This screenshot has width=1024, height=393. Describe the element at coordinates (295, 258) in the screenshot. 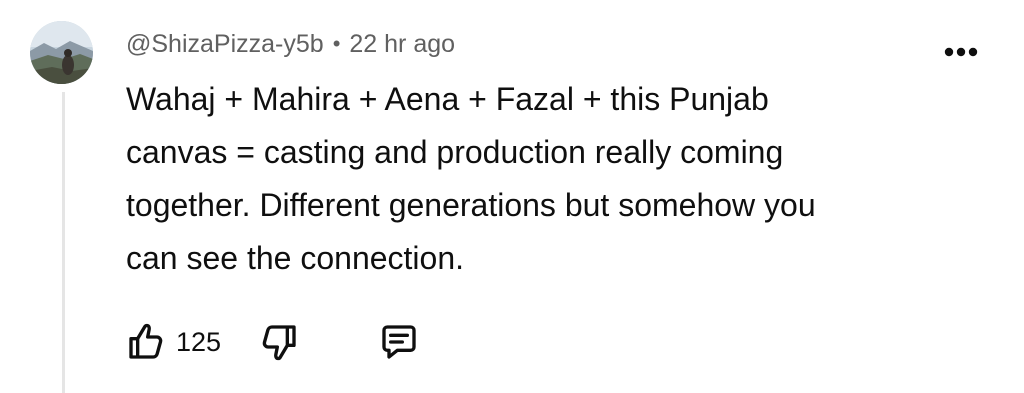

I see `comment-line: can see the connection.` at that location.